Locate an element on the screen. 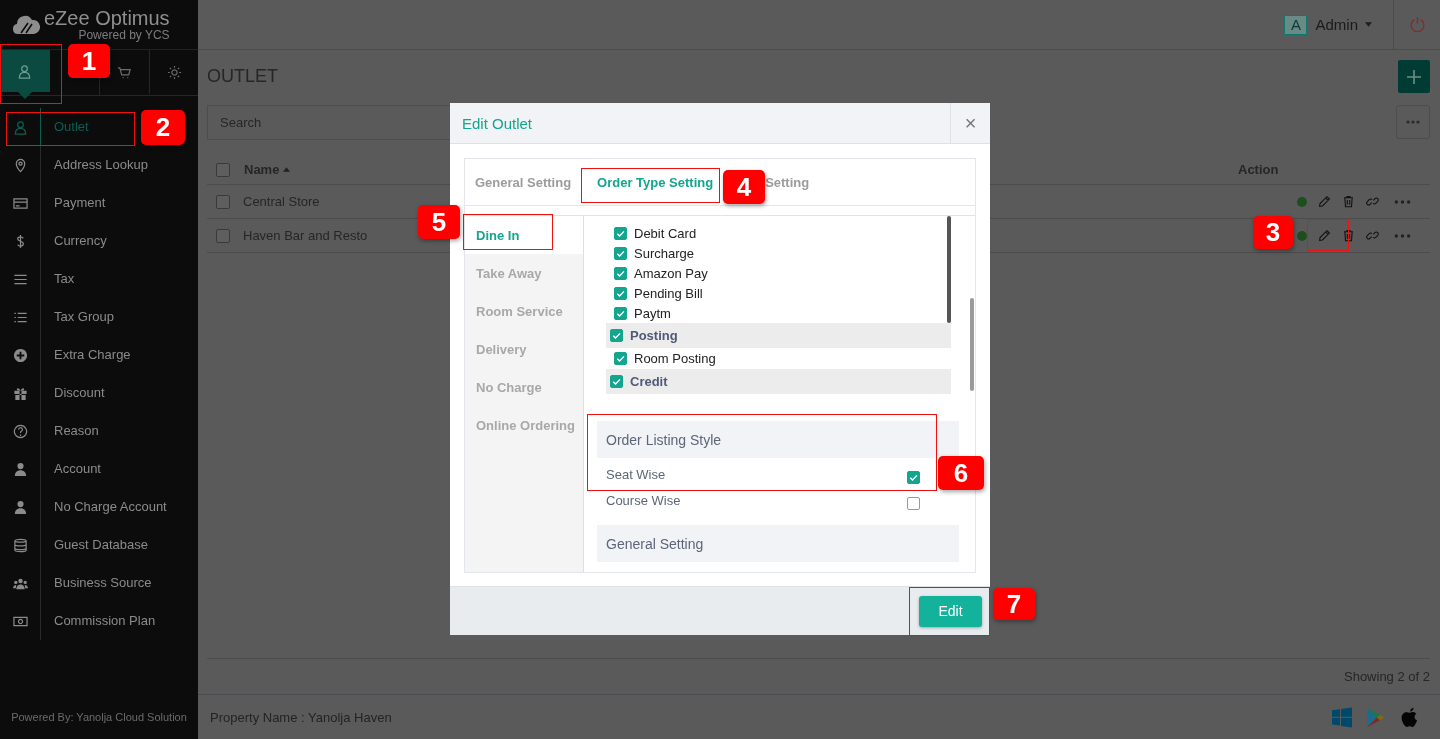 The image size is (1440, 739). brand-name: eZee Optimus is located at coordinates (107, 18).